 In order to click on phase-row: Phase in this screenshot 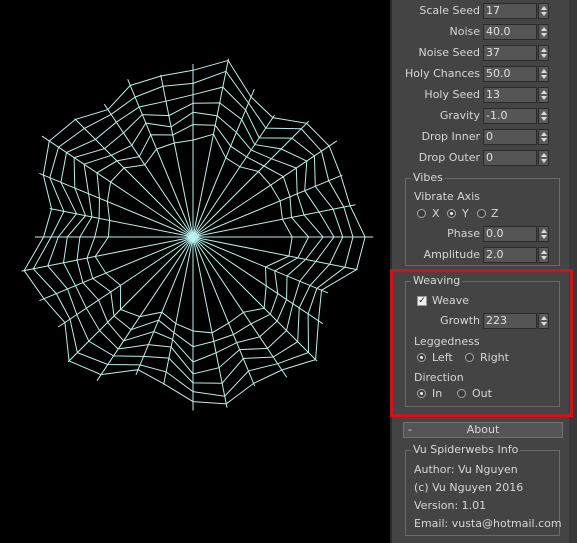, I will do `click(436, 234)`.